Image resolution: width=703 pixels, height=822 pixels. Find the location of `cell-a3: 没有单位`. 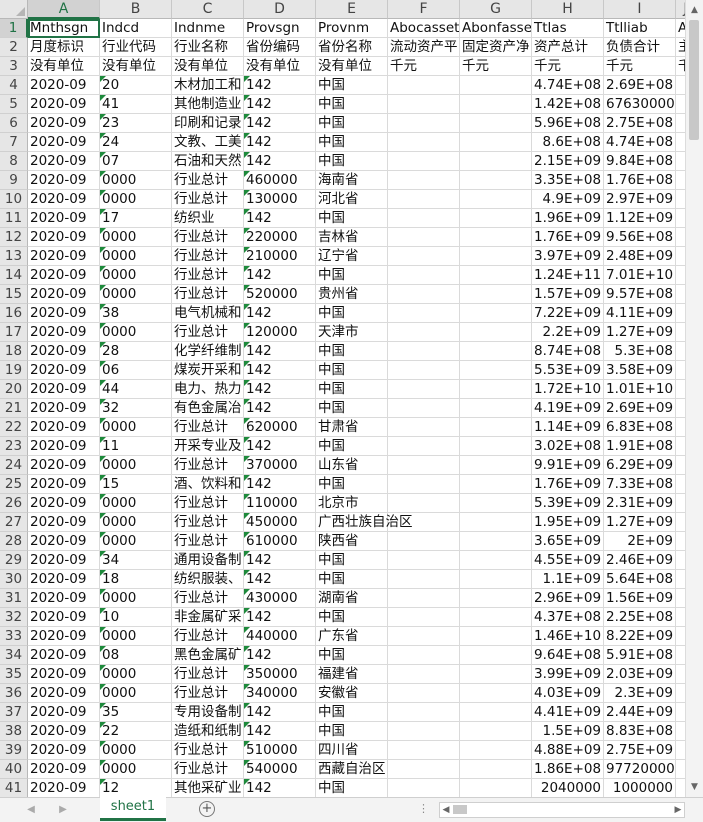

cell-a3: 没有单位 is located at coordinates (64, 66).